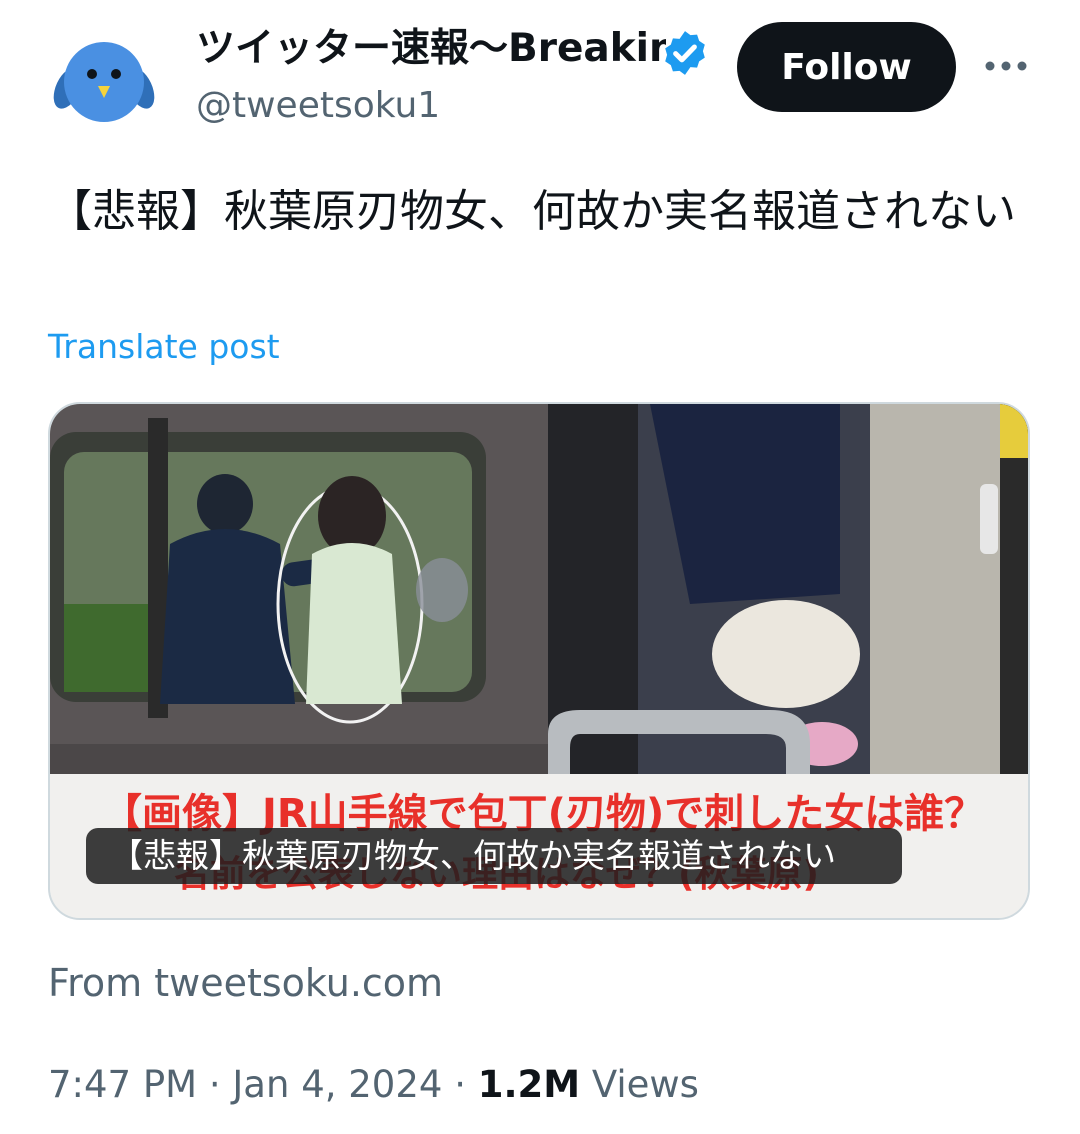  I want to click on card-title-overlay: 【悲報】秋葉原刃物女、何故か実名報道されない, so click(494, 856).